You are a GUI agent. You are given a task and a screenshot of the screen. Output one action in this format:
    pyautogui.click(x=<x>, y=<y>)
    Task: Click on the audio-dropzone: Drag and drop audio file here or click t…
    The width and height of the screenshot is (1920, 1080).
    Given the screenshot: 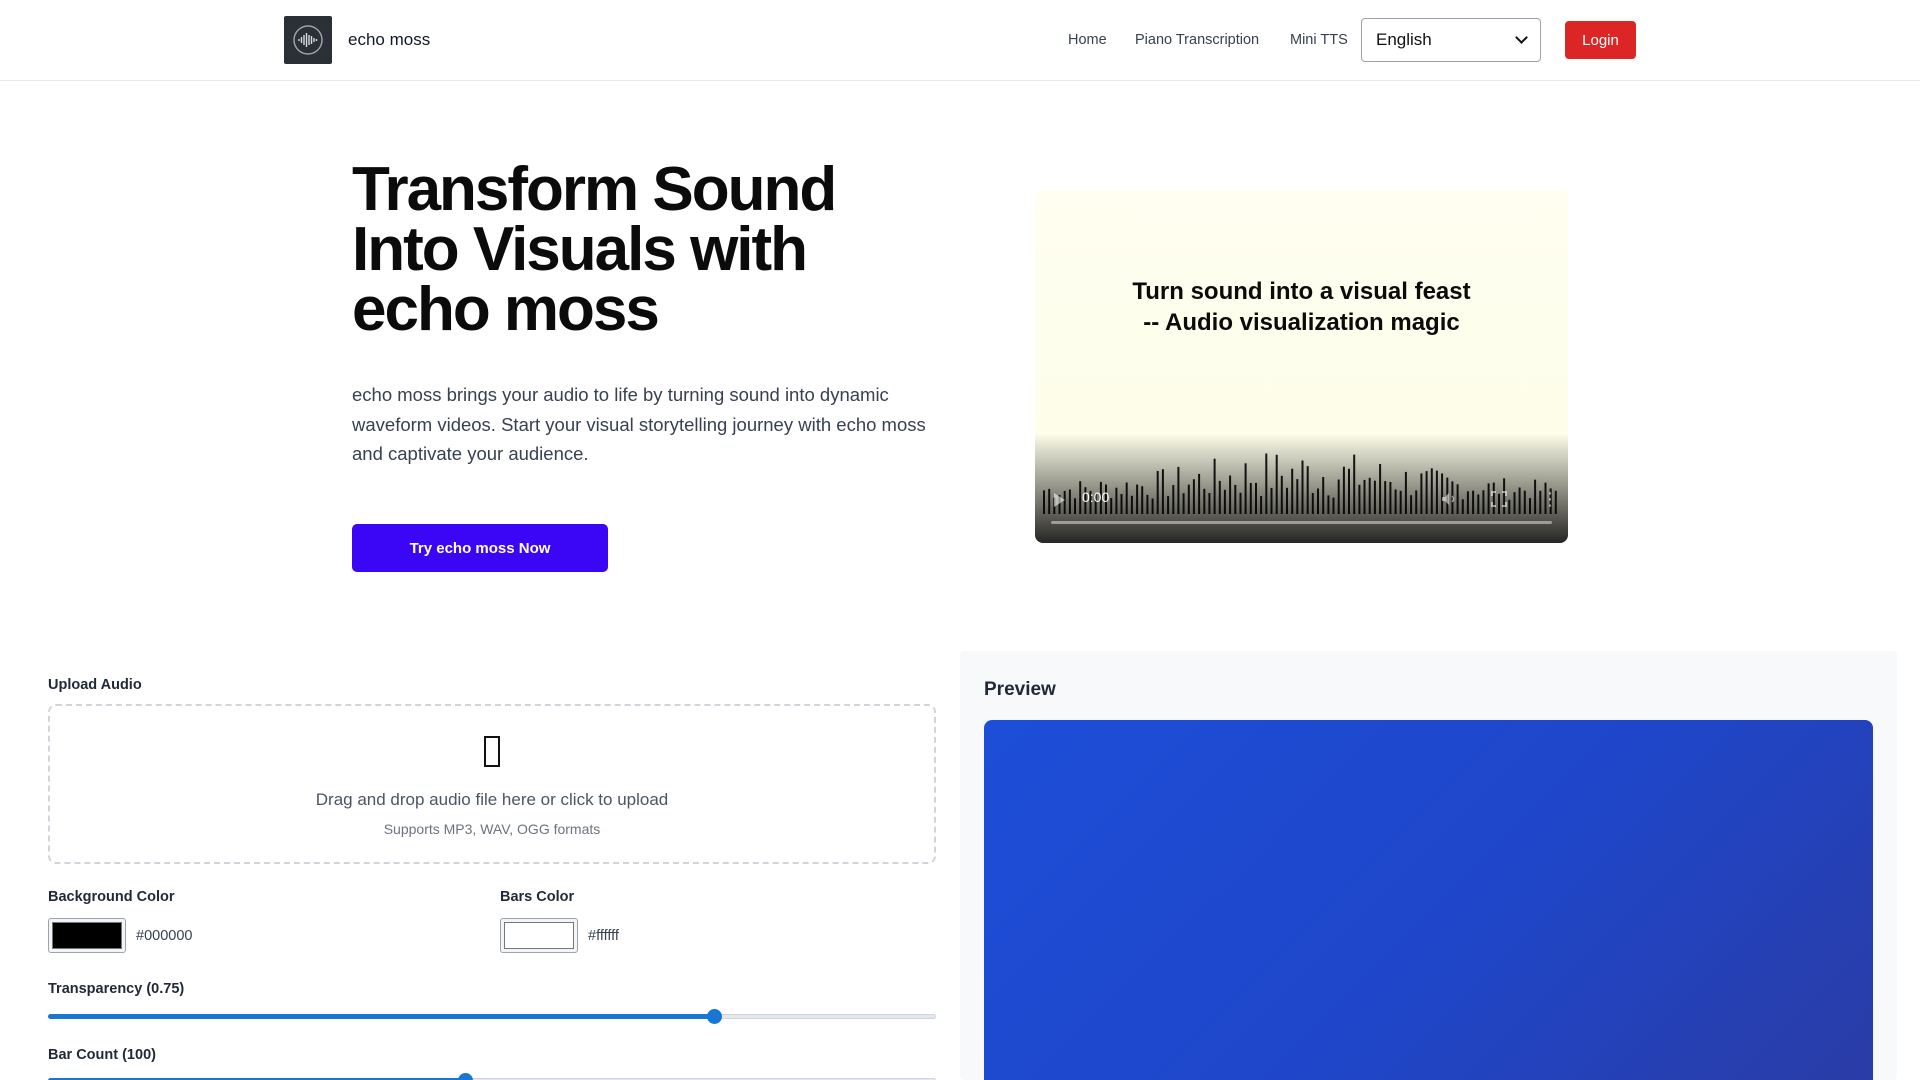 What is the action you would take?
    pyautogui.click(x=492, y=784)
    